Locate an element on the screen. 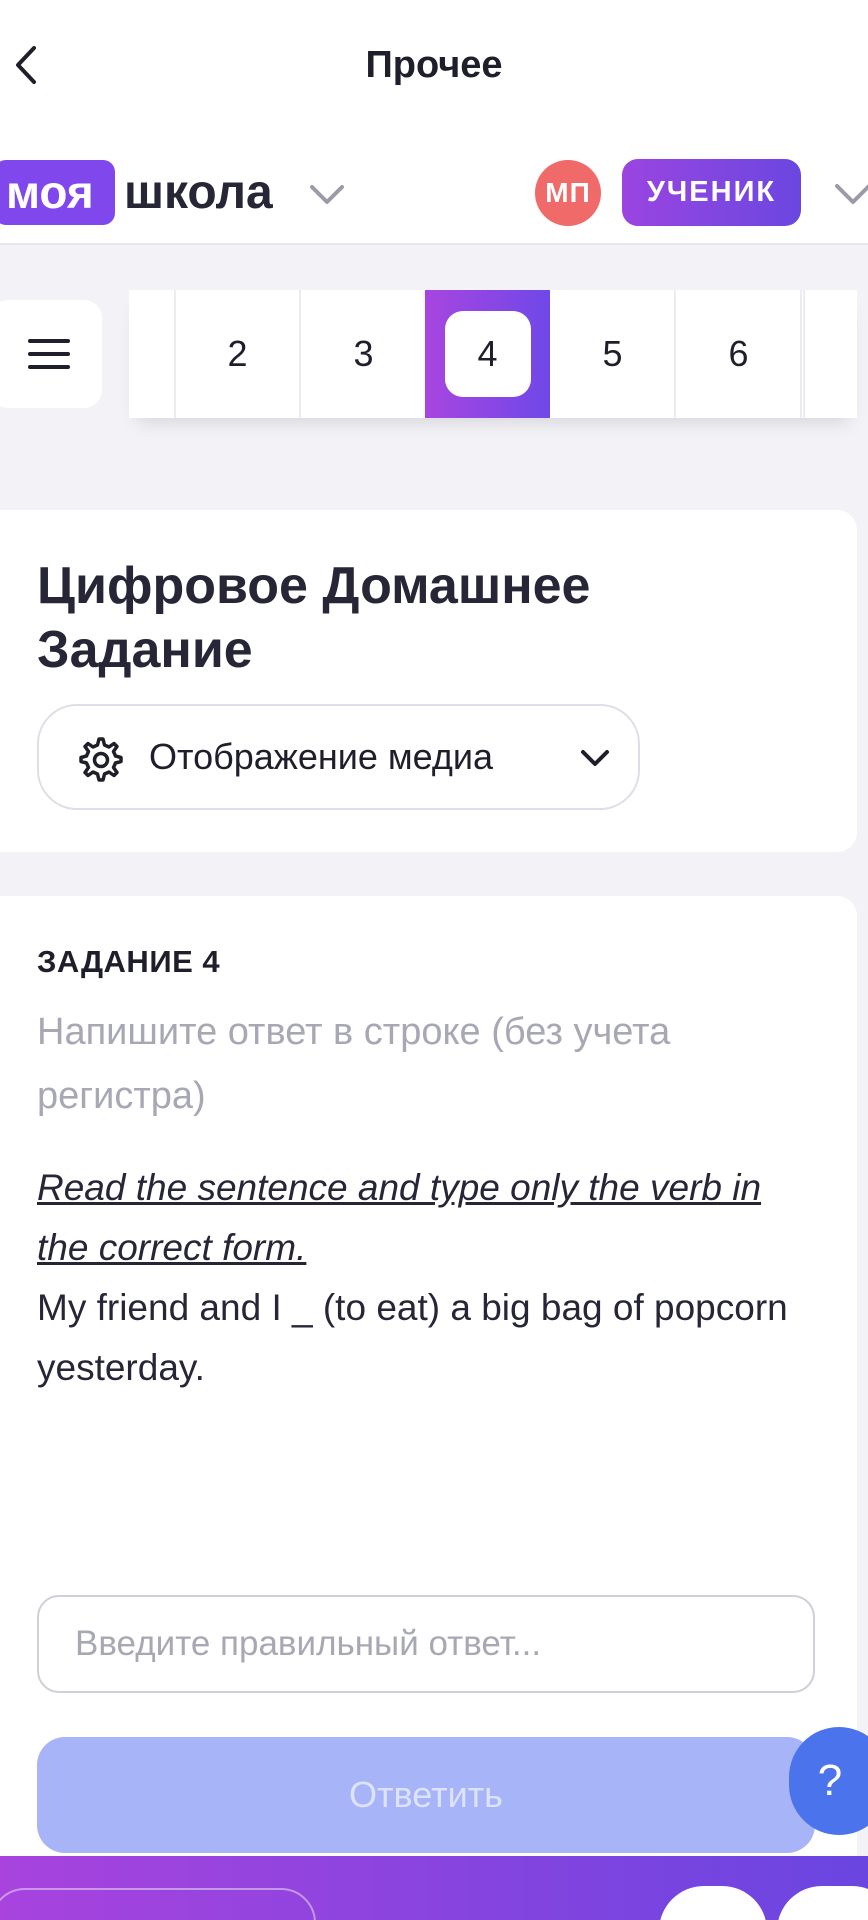  school-selector-chevron is located at coordinates (327, 195).